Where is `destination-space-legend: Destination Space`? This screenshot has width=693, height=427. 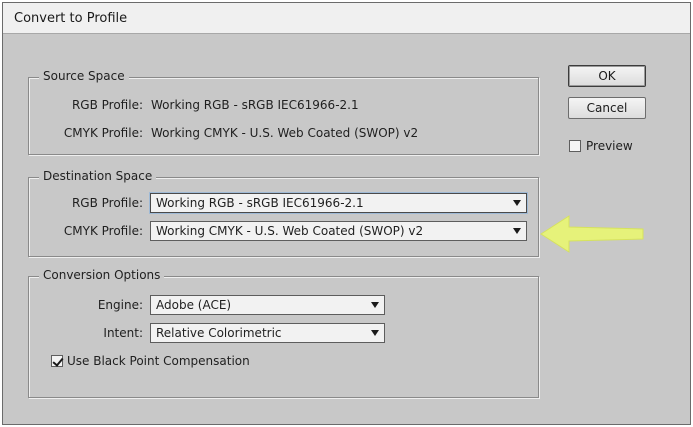
destination-space-legend: Destination Space is located at coordinates (98, 176).